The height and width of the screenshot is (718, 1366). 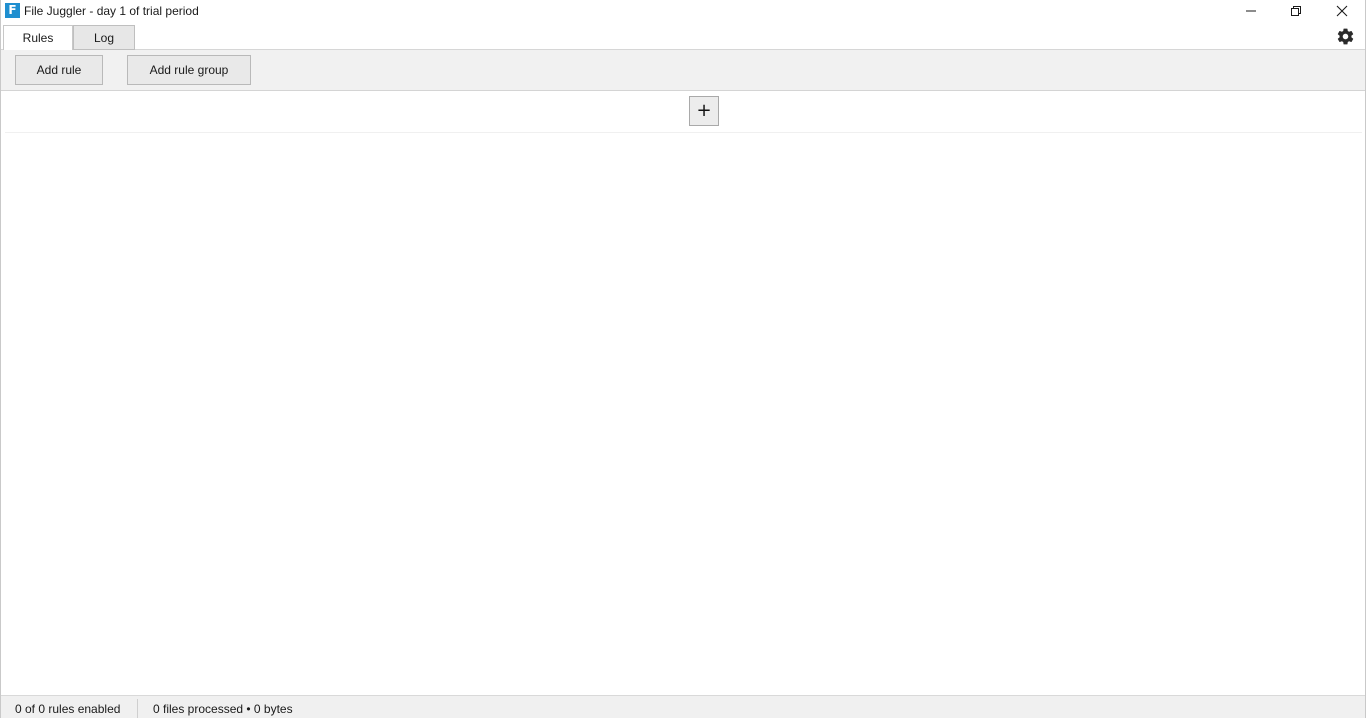 What do you see at coordinates (704, 111) in the screenshot?
I see `add-item-button: +` at bounding box center [704, 111].